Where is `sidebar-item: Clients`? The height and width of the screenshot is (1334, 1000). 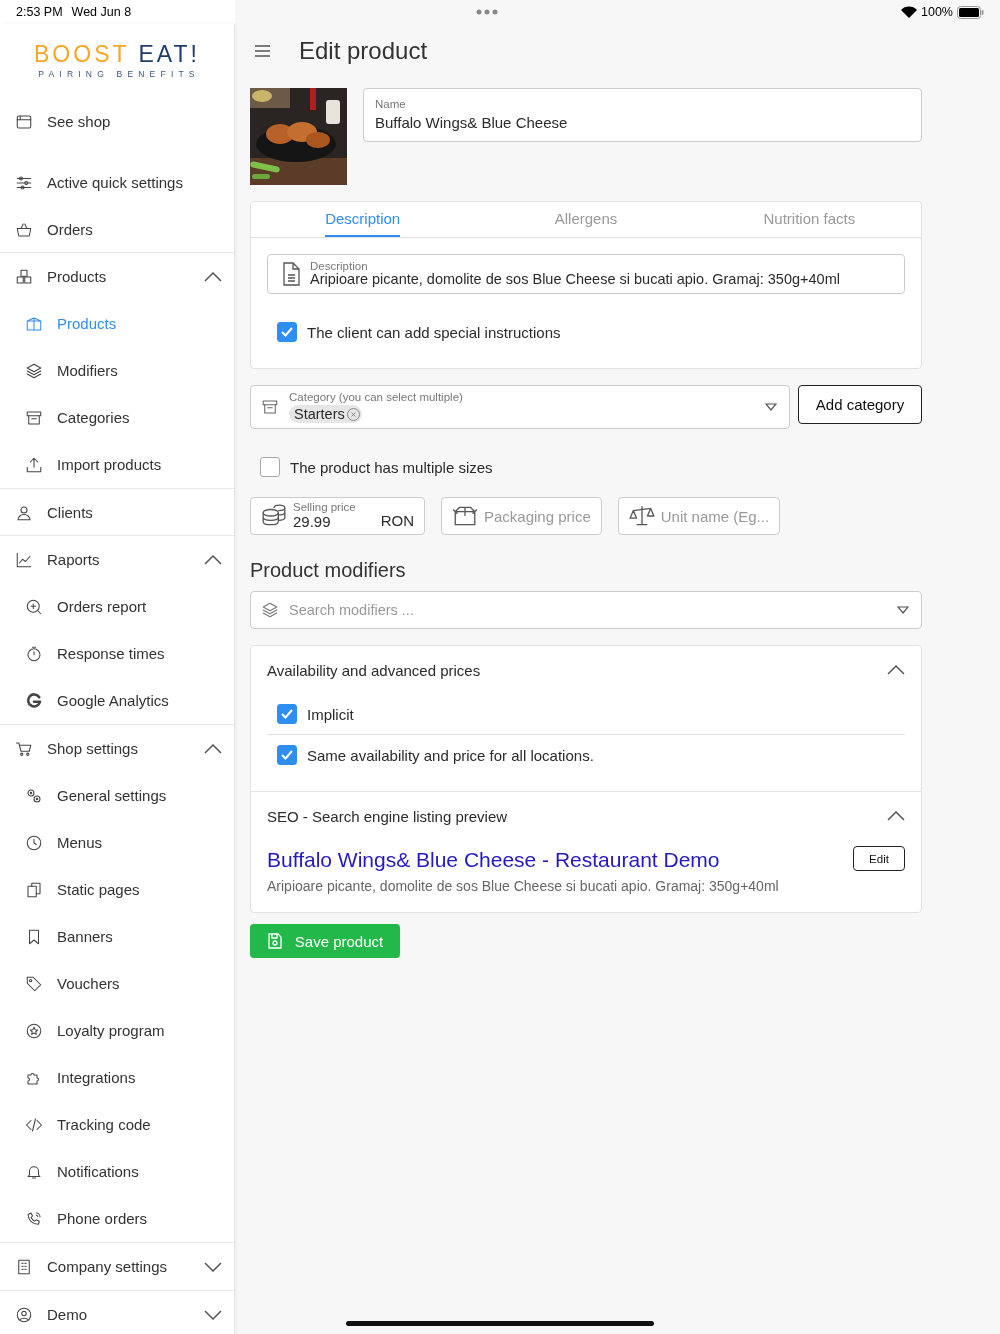 sidebar-item: Clients is located at coordinates (117, 512).